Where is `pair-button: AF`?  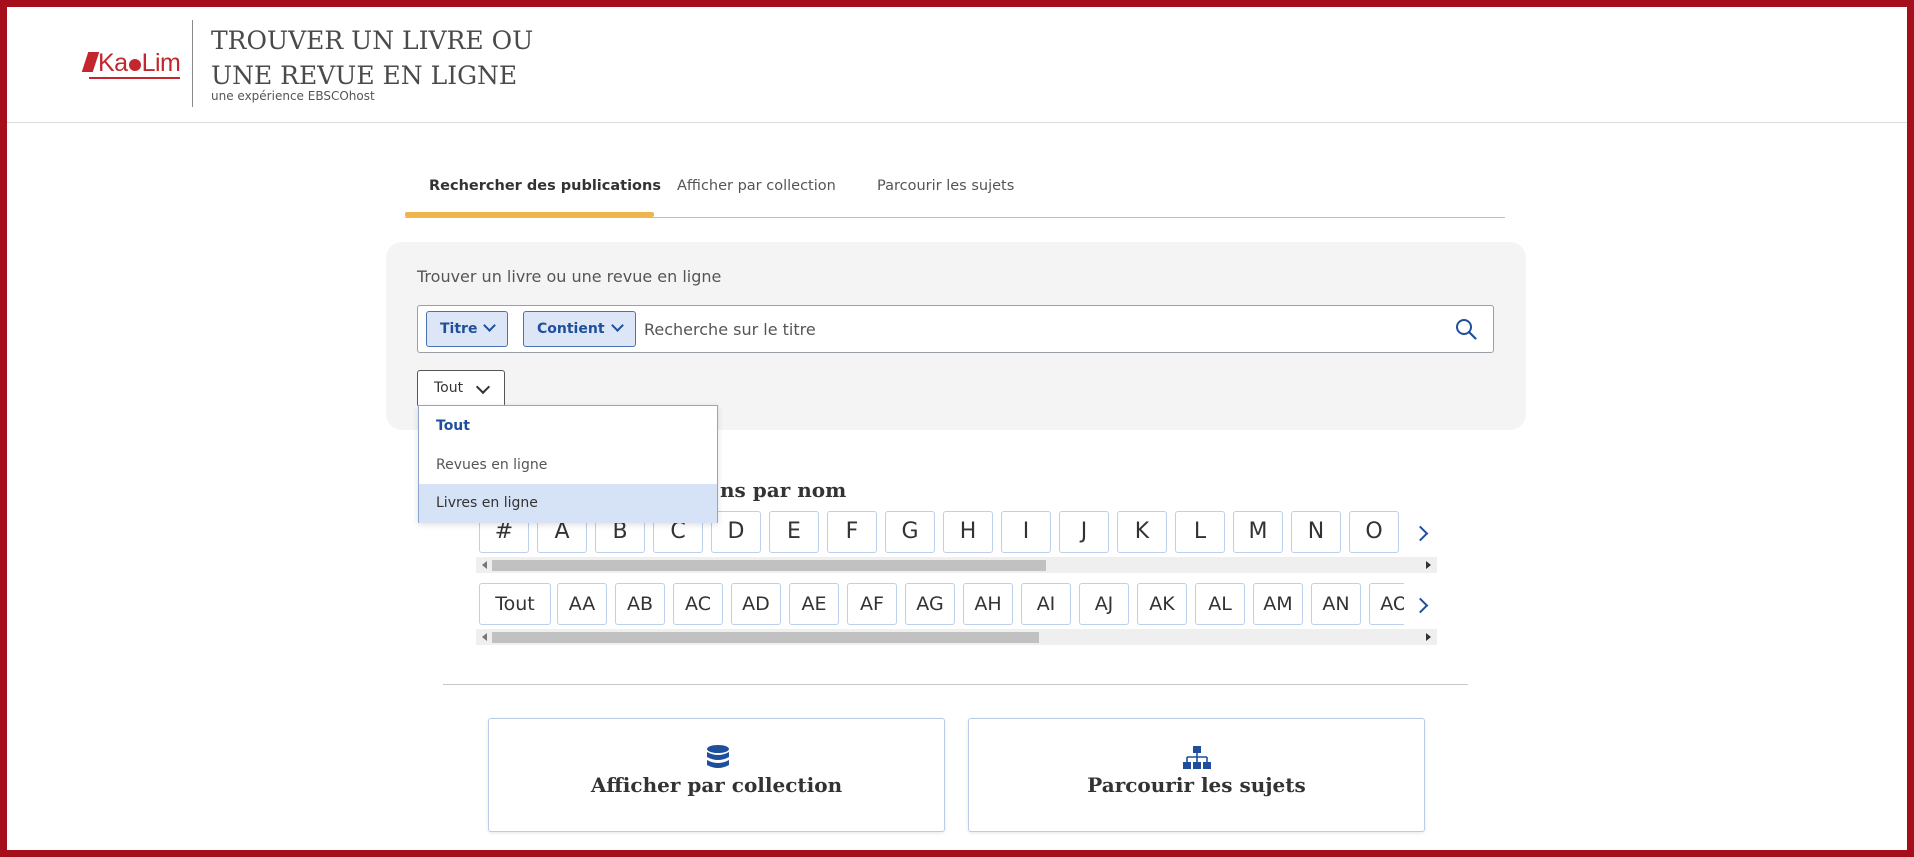 pair-button: AF is located at coordinates (872, 604).